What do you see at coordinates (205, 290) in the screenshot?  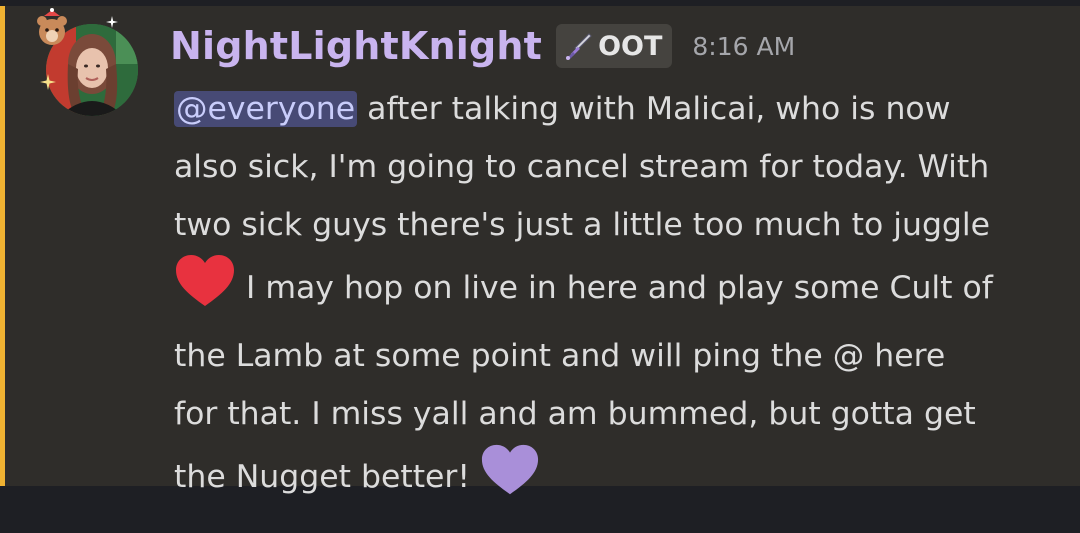 I see `red-heart-emoji` at bounding box center [205, 290].